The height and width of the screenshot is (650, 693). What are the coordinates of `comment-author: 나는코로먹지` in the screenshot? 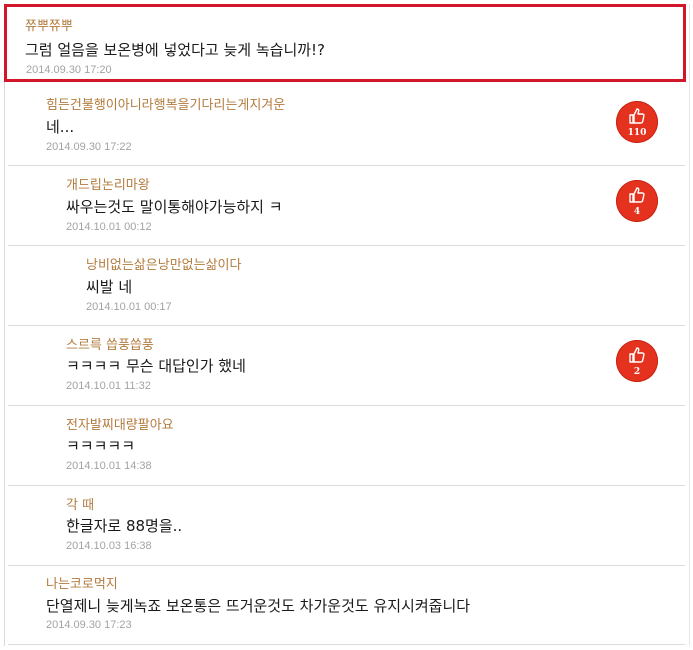 It's located at (82, 582).